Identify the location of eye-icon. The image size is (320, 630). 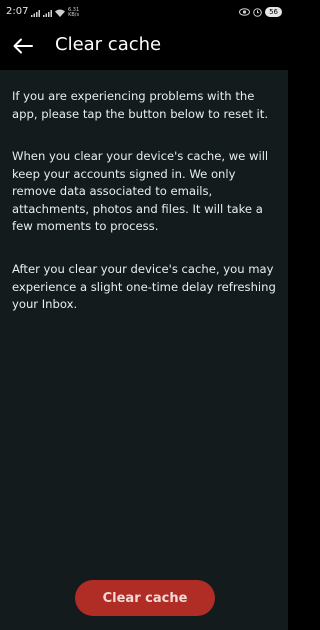
(245, 12).